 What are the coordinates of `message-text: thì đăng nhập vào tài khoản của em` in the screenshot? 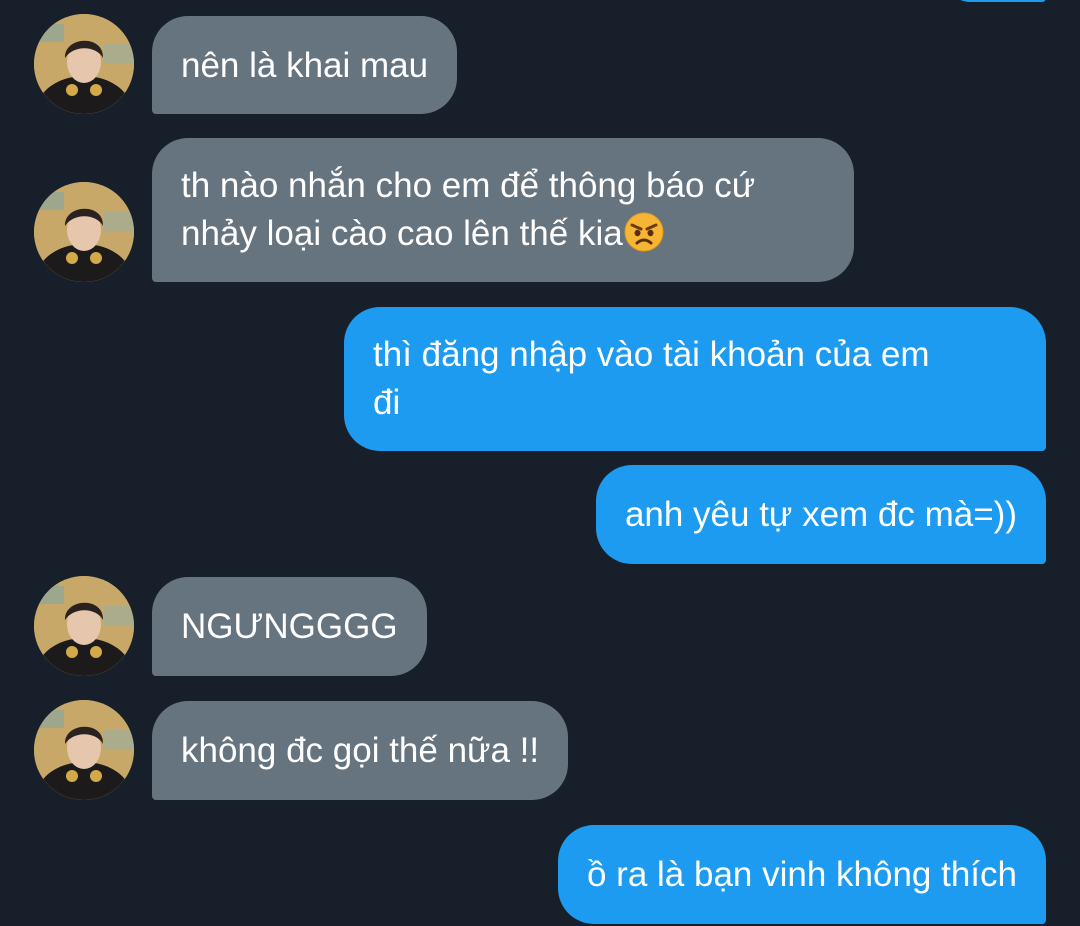 It's located at (651, 354).